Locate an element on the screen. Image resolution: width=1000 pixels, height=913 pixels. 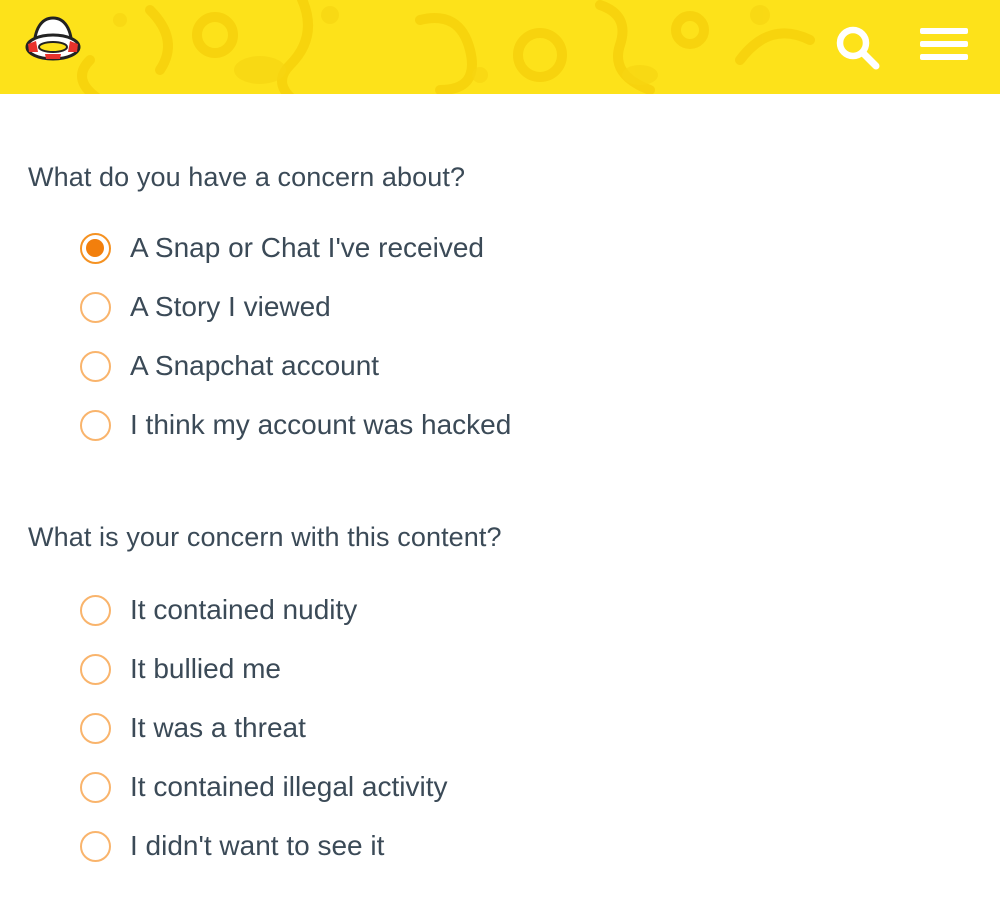
hamburger-menu-icon is located at coordinates (944, 48).